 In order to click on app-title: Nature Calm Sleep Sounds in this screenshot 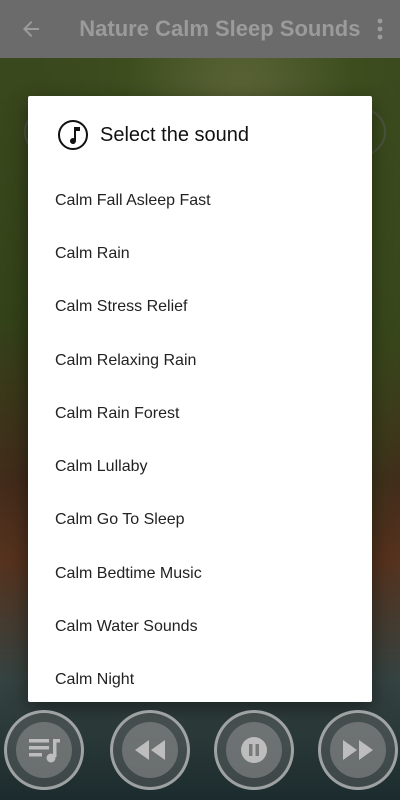, I will do `click(220, 28)`.